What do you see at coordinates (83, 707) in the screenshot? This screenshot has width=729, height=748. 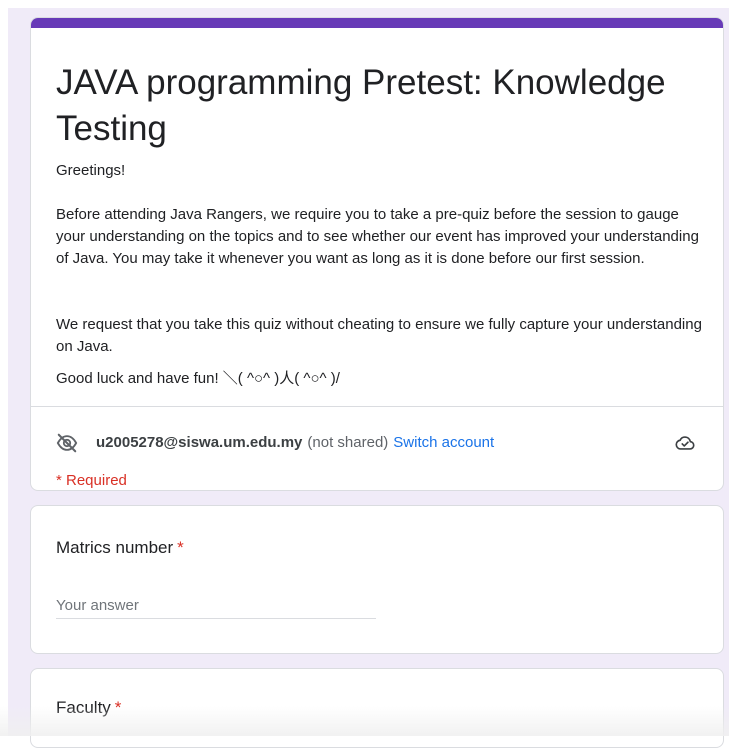 I see `question-label: Faculty` at bounding box center [83, 707].